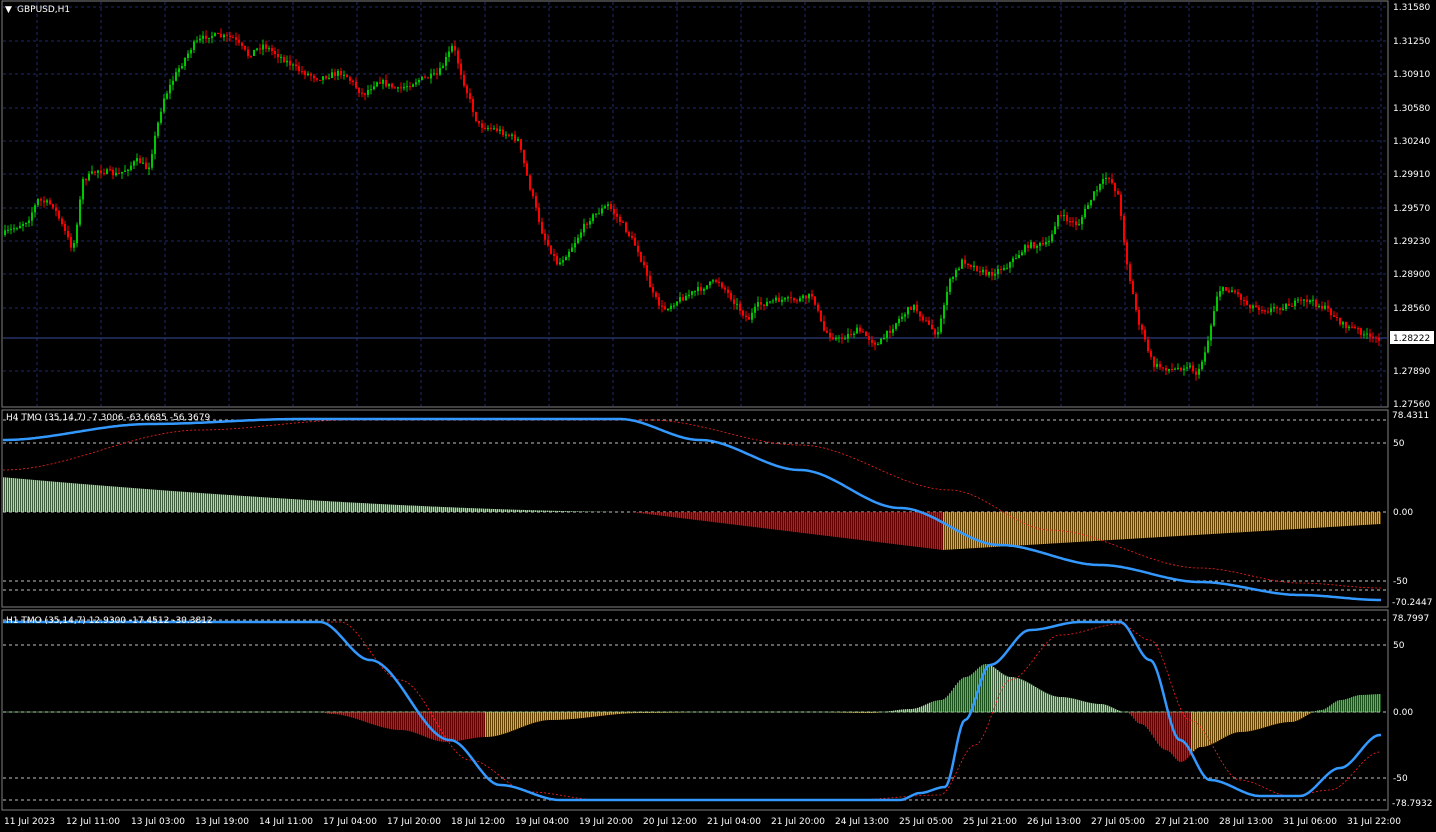 The image size is (1436, 832). What do you see at coordinates (1411, 142) in the screenshot?
I see `price-label: 1.30240` at bounding box center [1411, 142].